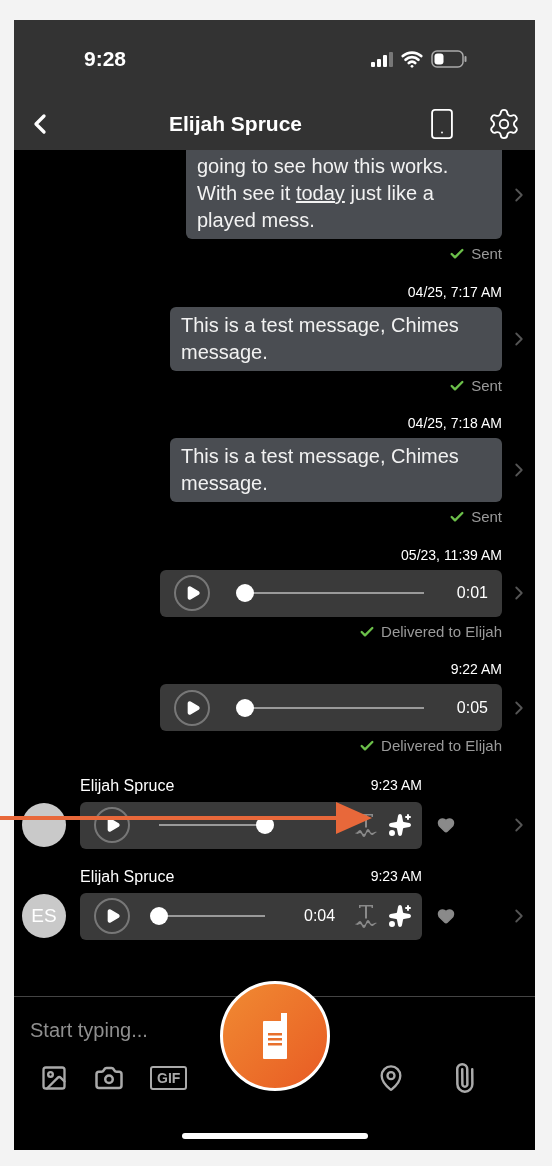 Image resolution: width=552 pixels, height=1166 pixels. Describe the element at coordinates (236, 124) in the screenshot. I see `contact-name: Elijah Spruce` at that location.